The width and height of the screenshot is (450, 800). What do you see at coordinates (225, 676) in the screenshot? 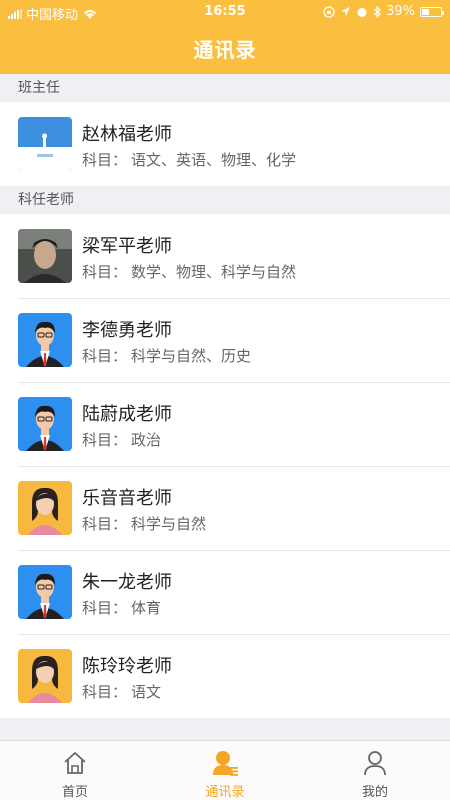
I see `teacher-row: 陈玲玲老师 科目： 语文` at bounding box center [225, 676].